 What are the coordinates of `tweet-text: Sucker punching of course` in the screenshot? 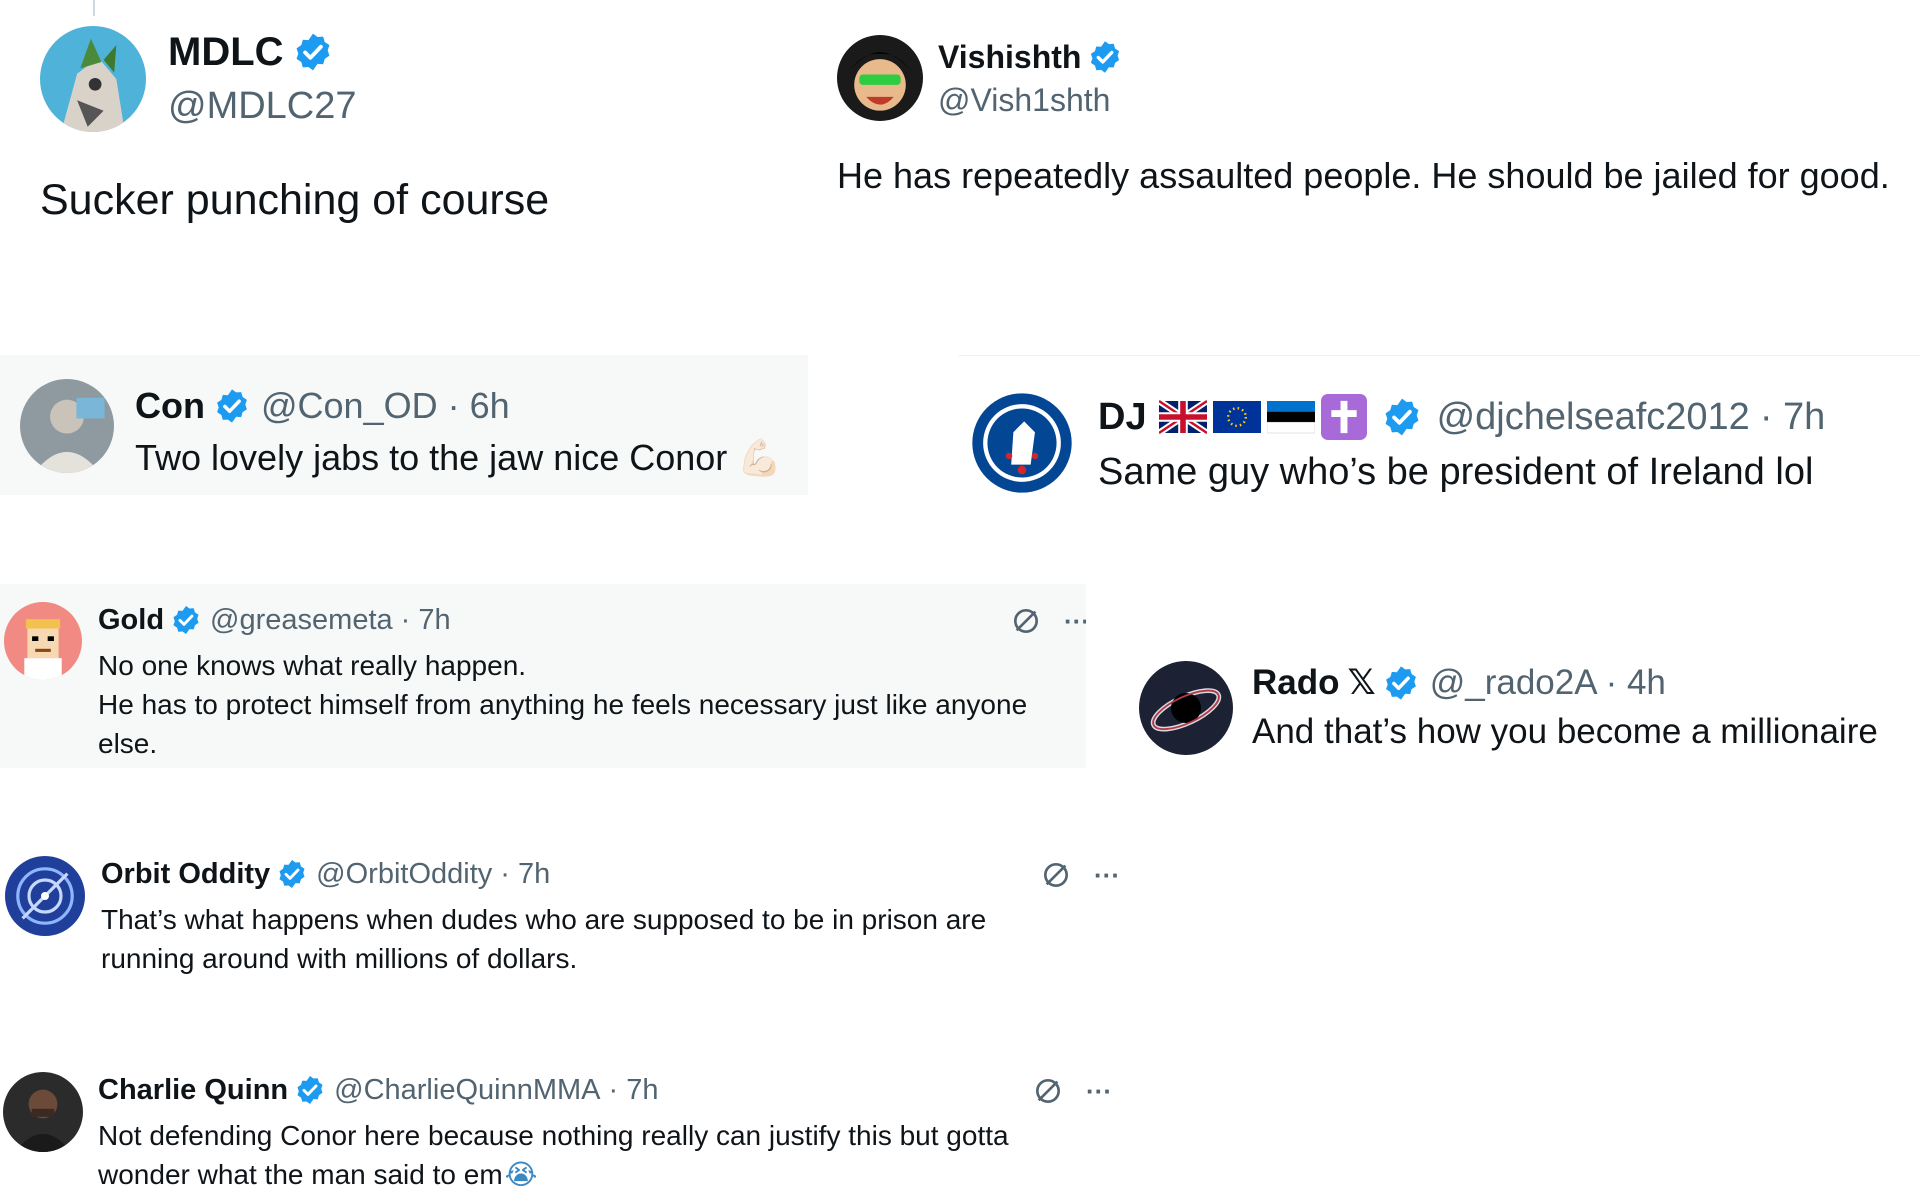 It's located at (295, 200).